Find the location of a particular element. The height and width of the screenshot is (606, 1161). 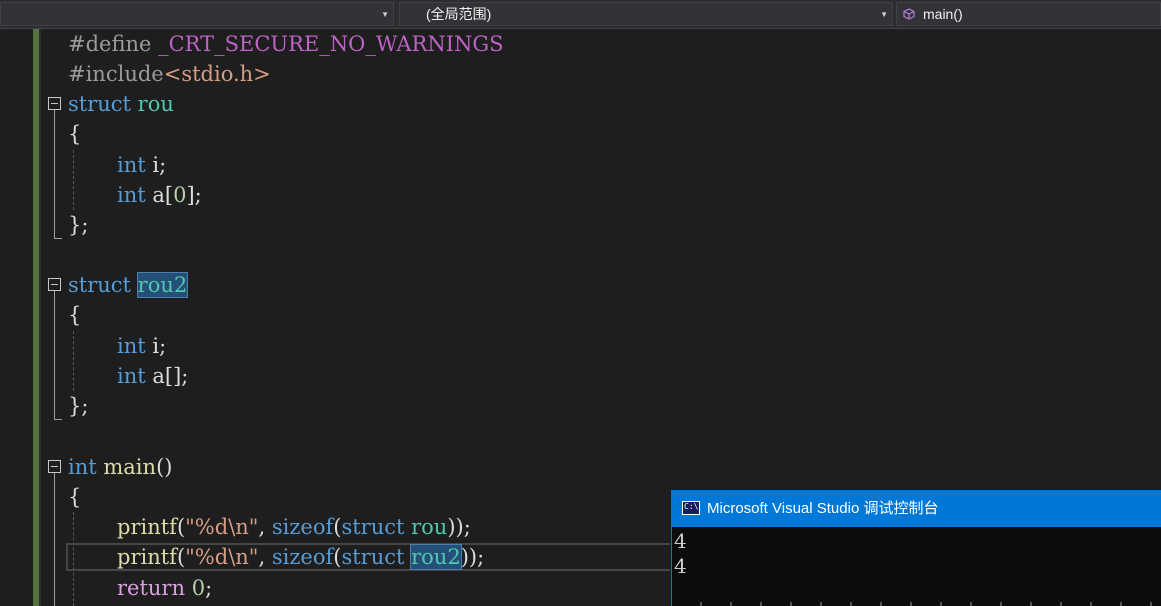

code-line-18: printf("%d\n", sizeof(struct rou2)); is located at coordinates (300, 557).